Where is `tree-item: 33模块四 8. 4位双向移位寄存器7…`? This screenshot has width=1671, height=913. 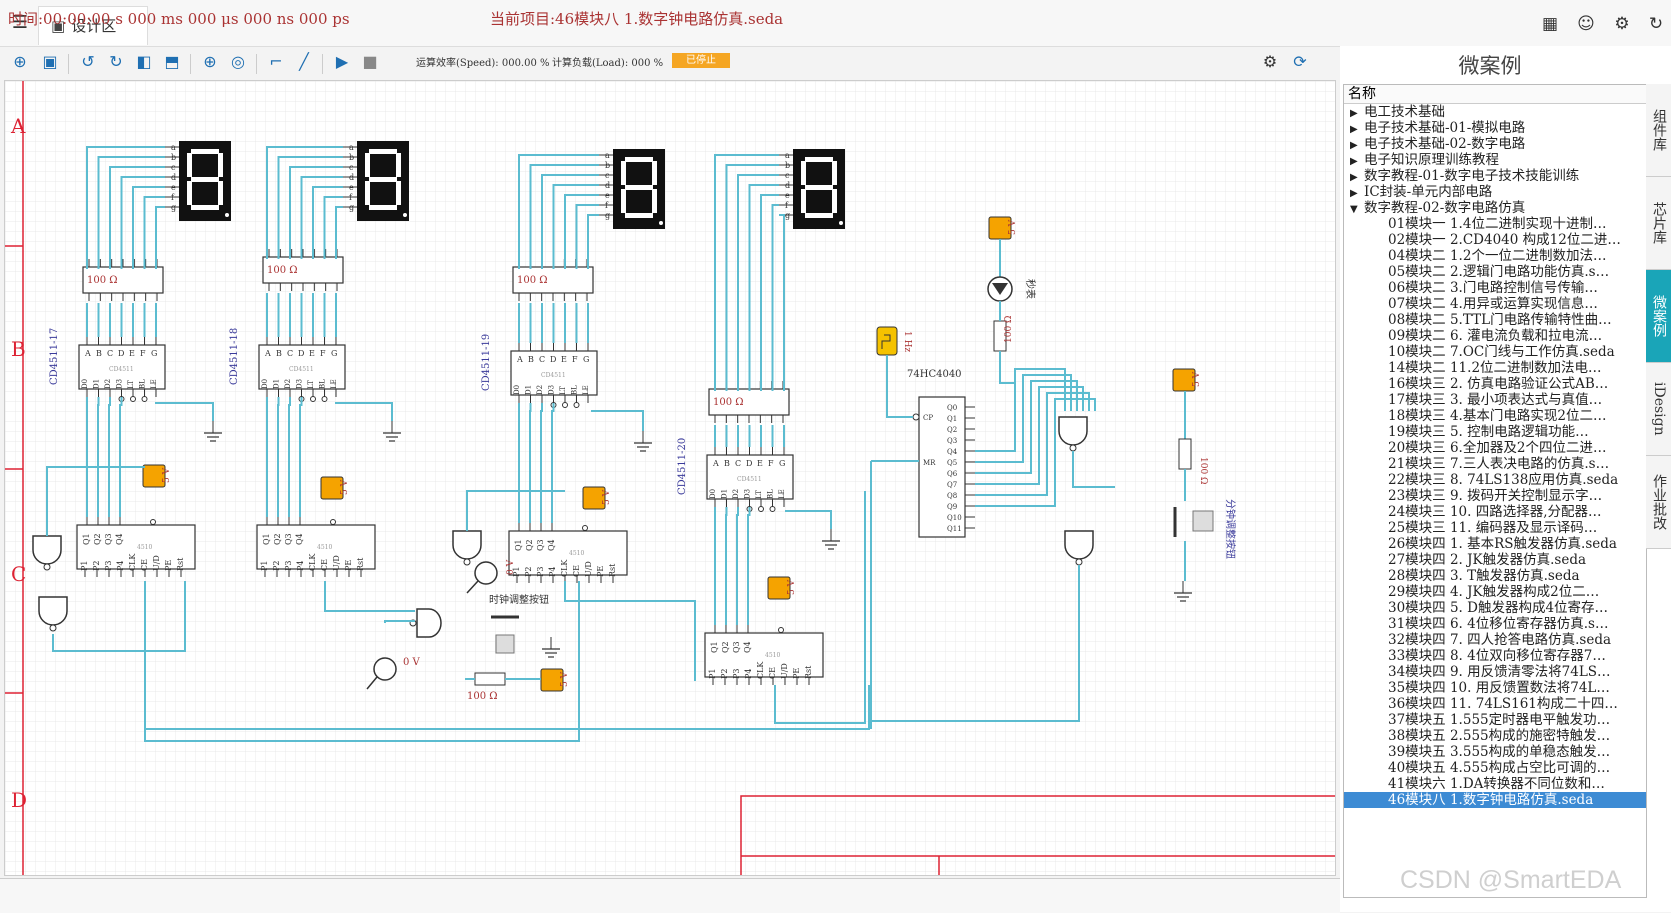 tree-item: 33模块四 8. 4位双向移位寄存器7… is located at coordinates (1495, 656).